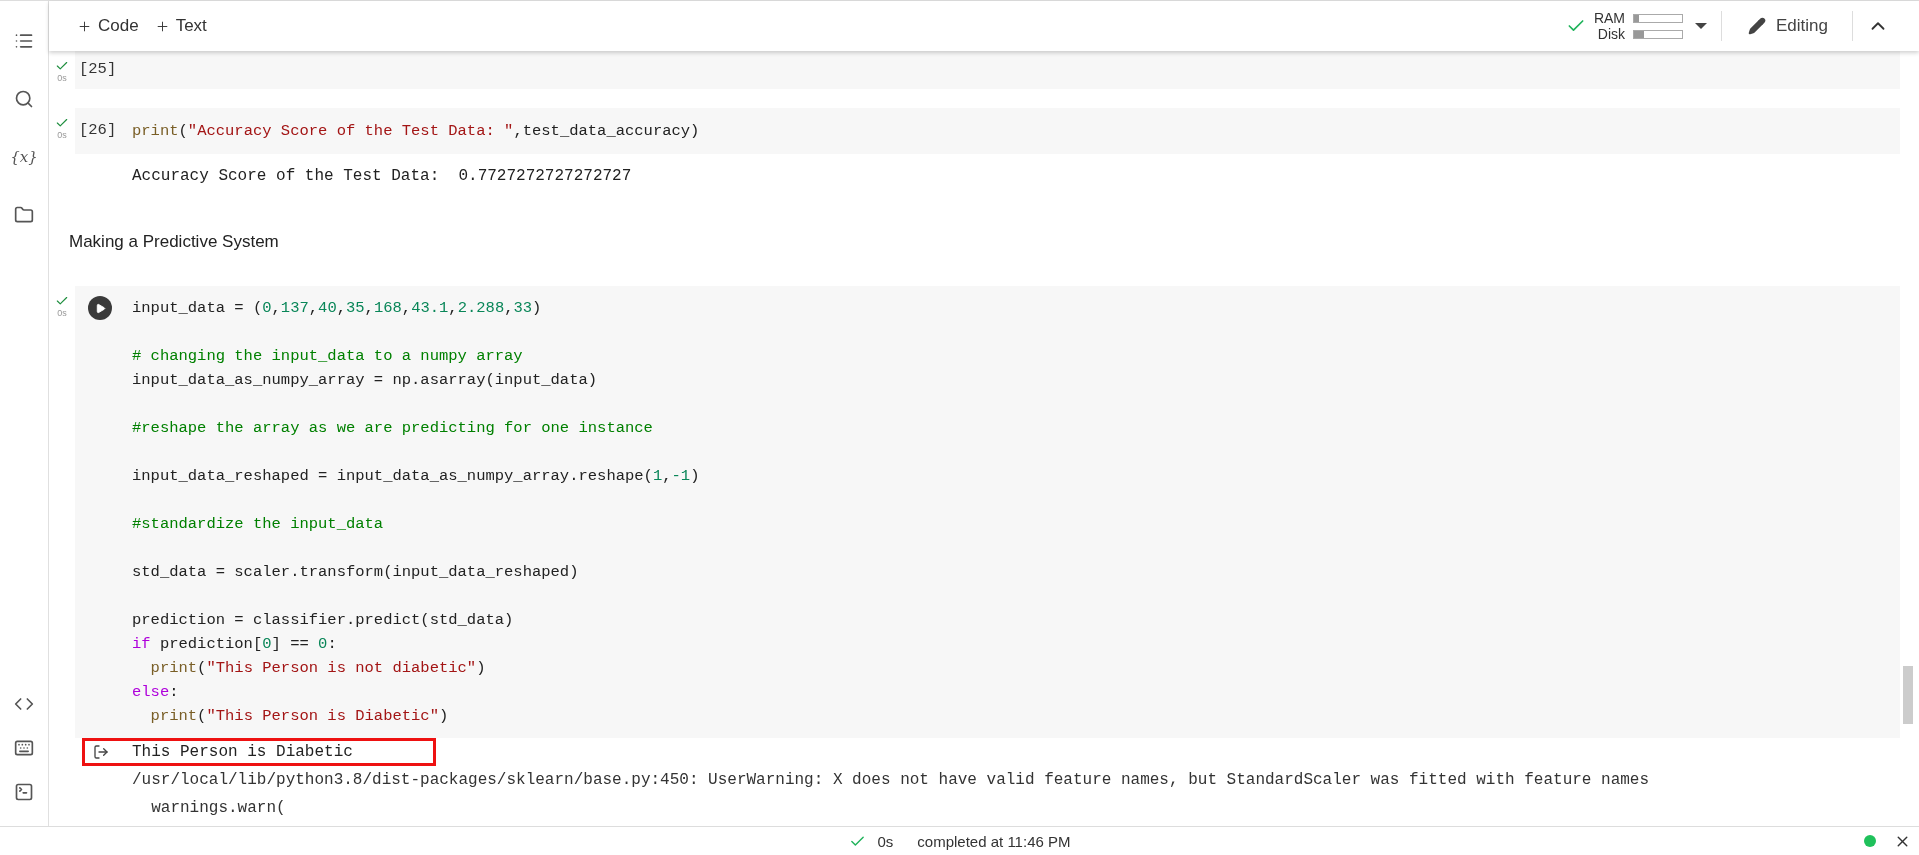 Image resolution: width=1919 pixels, height=855 pixels. What do you see at coordinates (1609, 18) in the screenshot?
I see `meter-label: RAM` at bounding box center [1609, 18].